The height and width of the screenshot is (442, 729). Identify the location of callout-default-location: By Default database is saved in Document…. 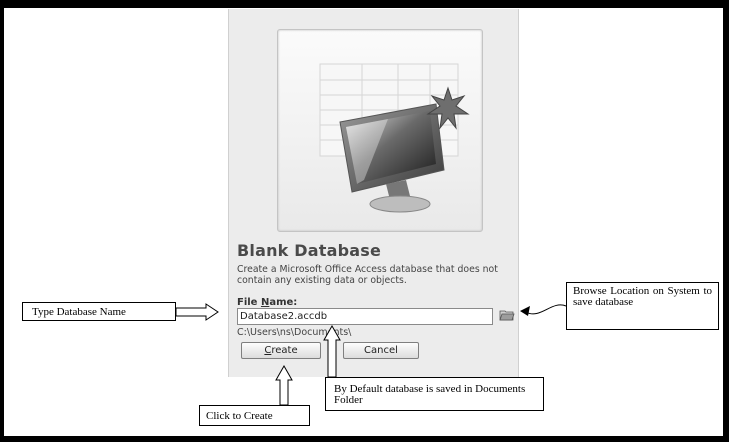
(434, 394).